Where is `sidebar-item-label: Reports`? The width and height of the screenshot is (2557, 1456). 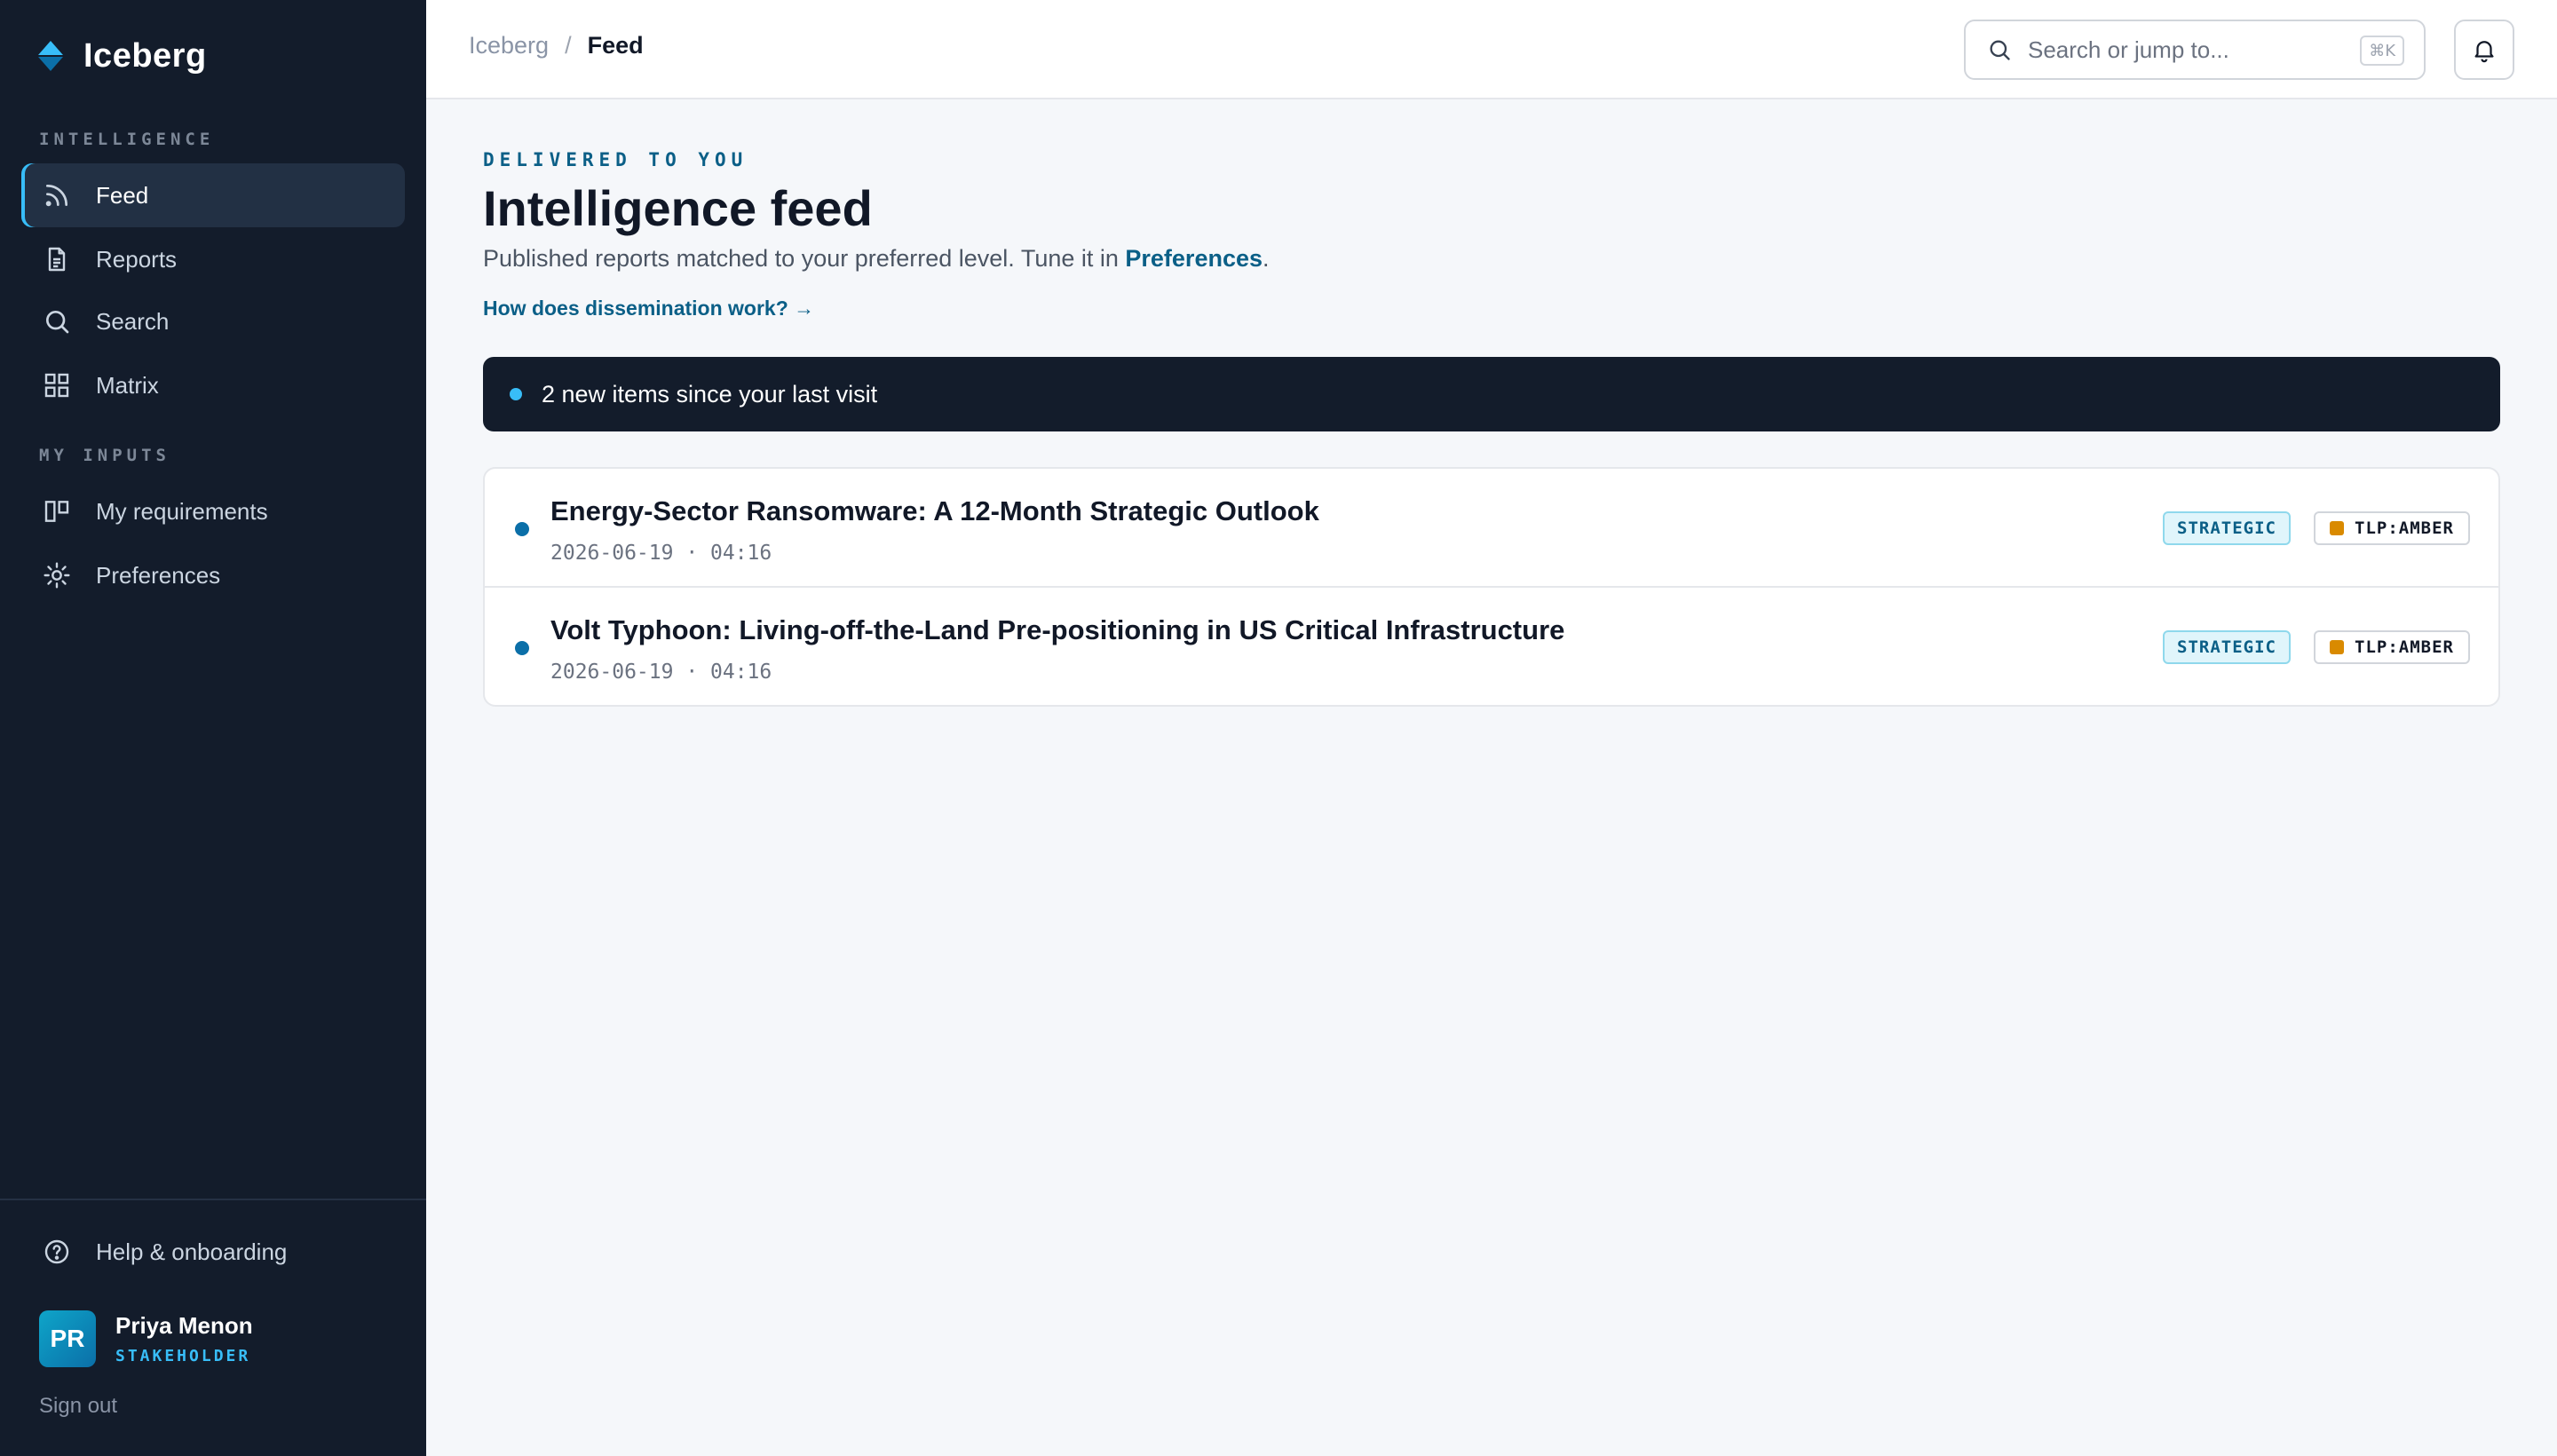
sidebar-item-label: Reports is located at coordinates (137, 259).